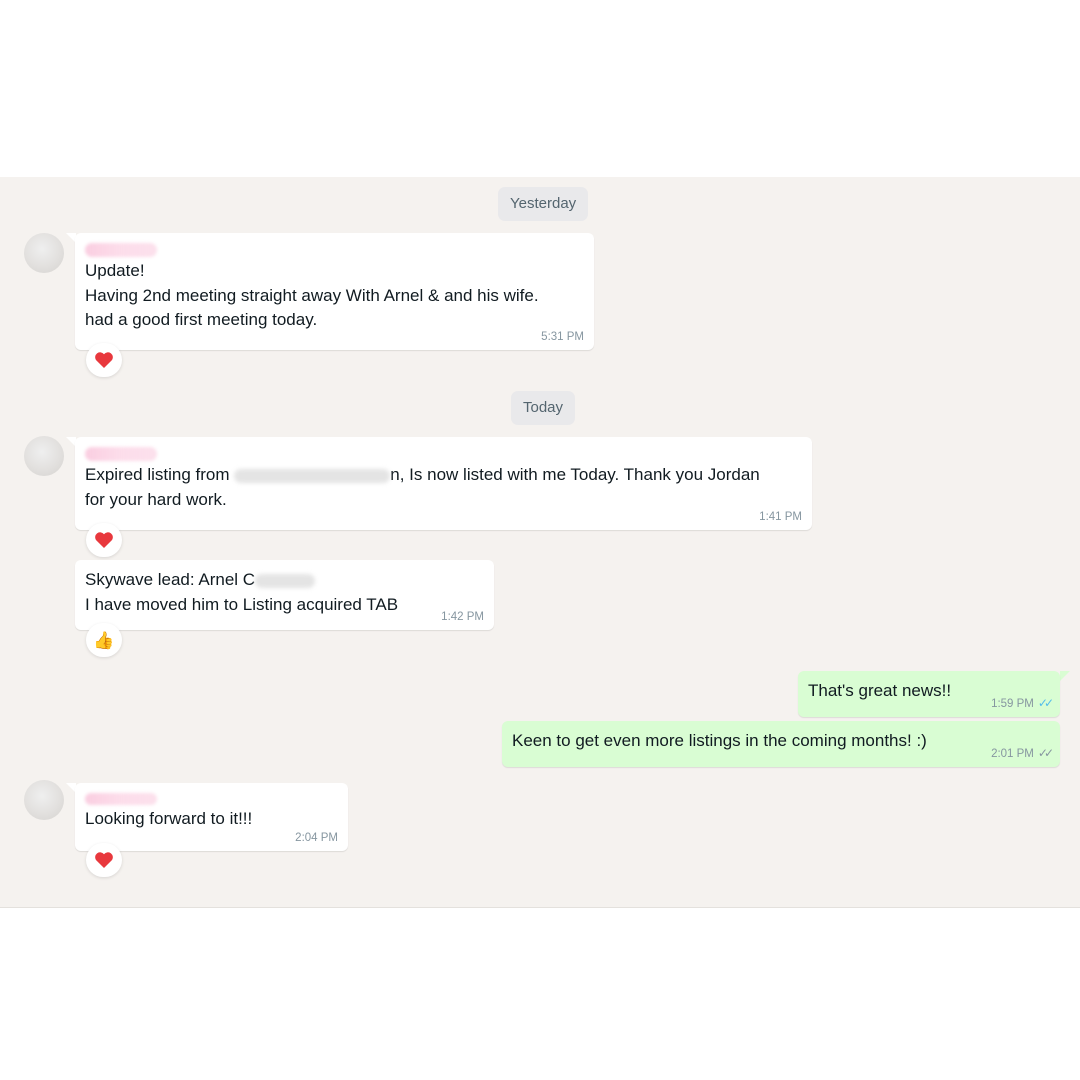  I want to click on message-text: Update!, so click(115, 270).